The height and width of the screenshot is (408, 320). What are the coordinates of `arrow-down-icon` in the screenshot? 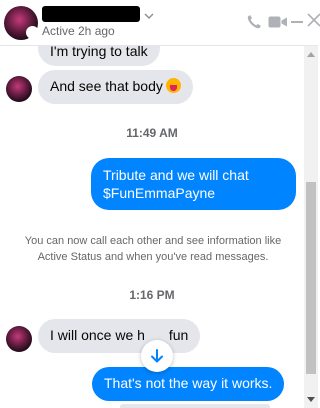 It's located at (157, 356).